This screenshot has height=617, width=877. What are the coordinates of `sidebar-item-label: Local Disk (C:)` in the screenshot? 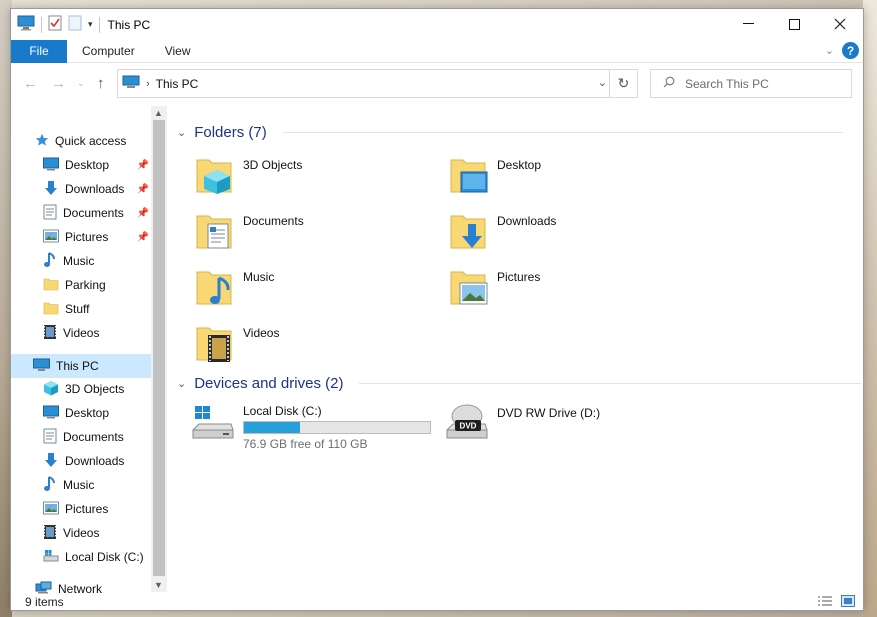 It's located at (104, 557).